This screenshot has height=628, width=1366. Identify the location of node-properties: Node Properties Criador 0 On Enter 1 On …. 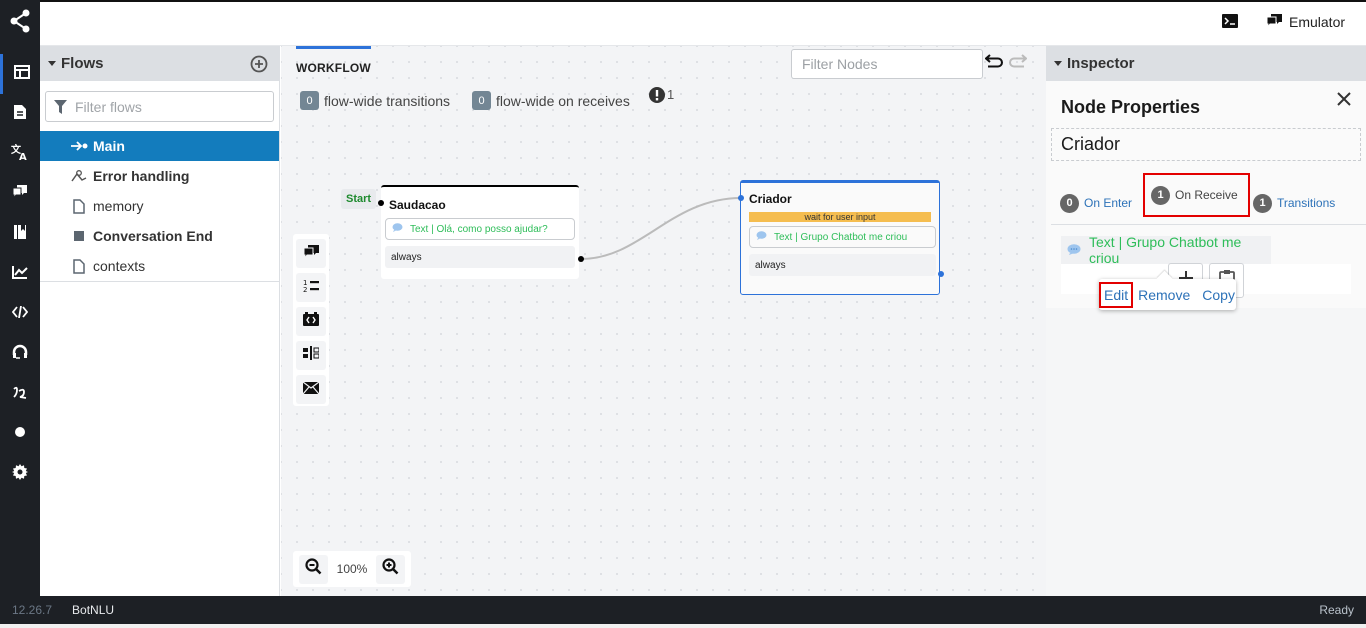
(1206, 194).